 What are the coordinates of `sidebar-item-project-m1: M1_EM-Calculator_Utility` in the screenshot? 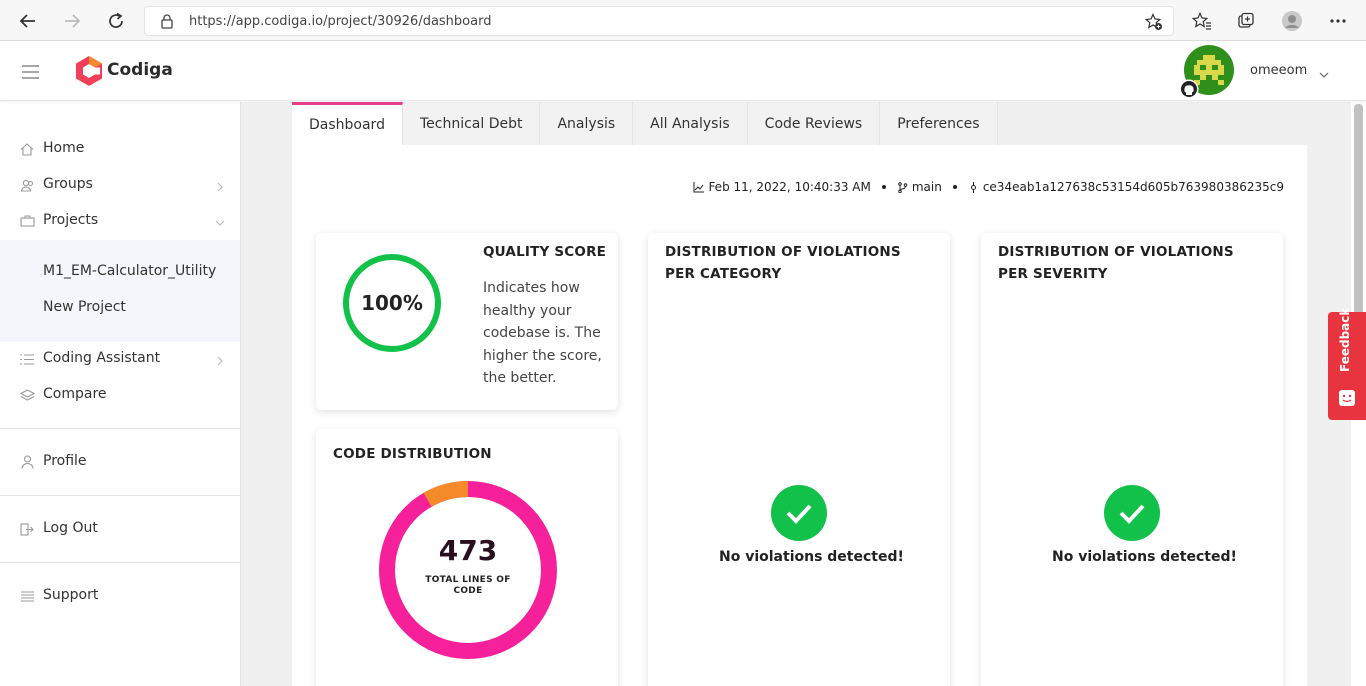 It's located at (120, 272).